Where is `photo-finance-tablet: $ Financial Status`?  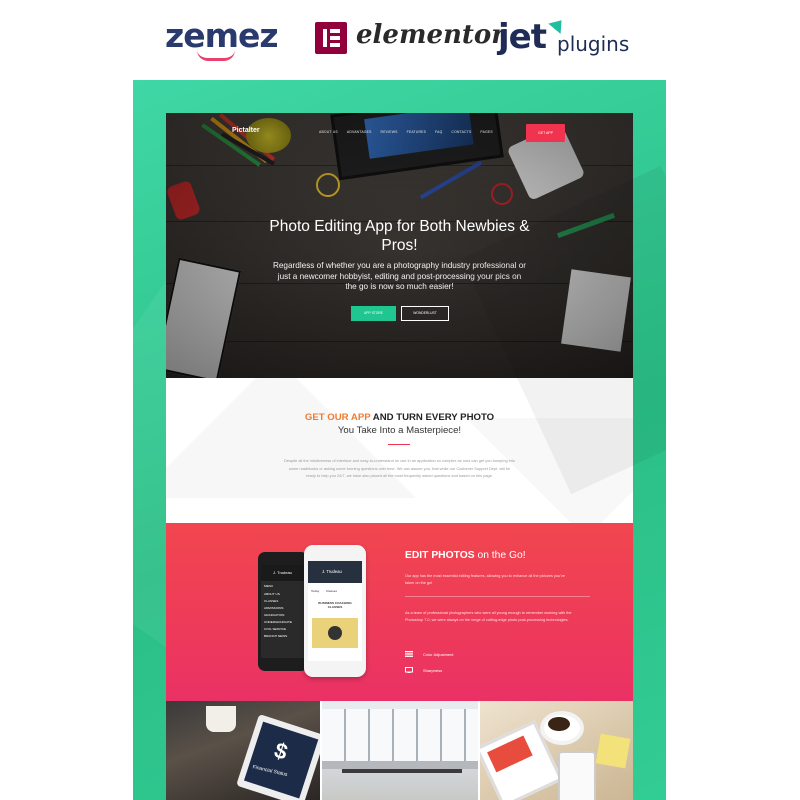
photo-finance-tablet: $ Financial Status is located at coordinates (243, 750).